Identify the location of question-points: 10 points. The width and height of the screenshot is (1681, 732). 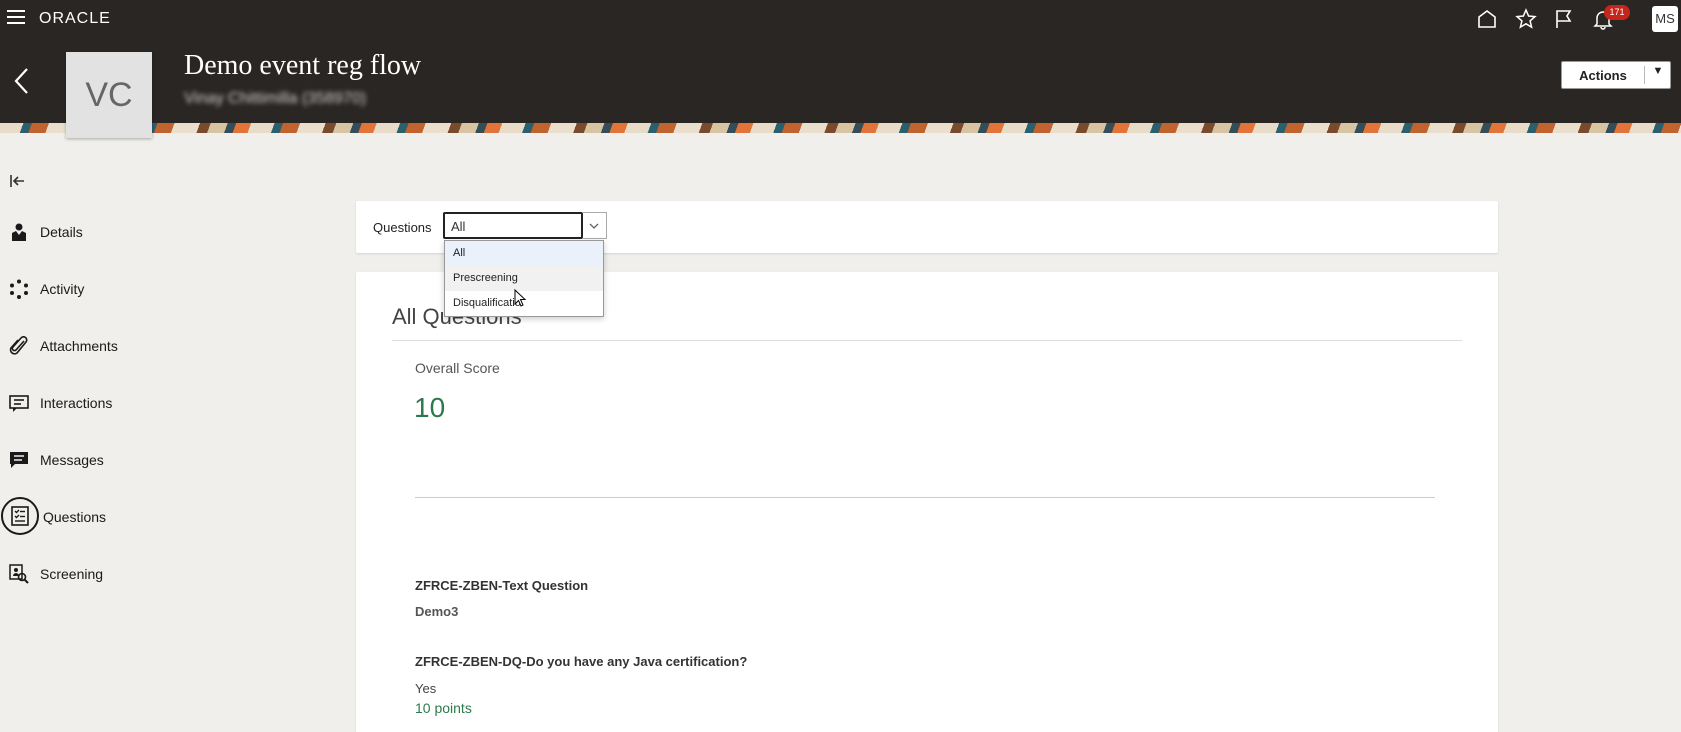
(443, 708).